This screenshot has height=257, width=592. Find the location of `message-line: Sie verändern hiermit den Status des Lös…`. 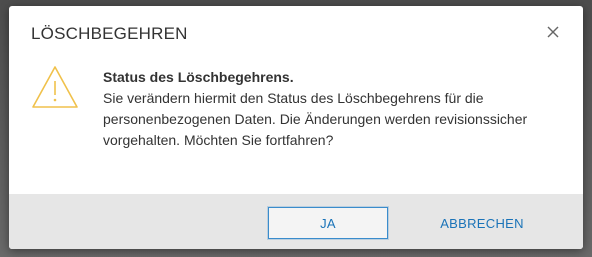

message-line: Sie verändern hiermit den Status des Lös… is located at coordinates (293, 98).